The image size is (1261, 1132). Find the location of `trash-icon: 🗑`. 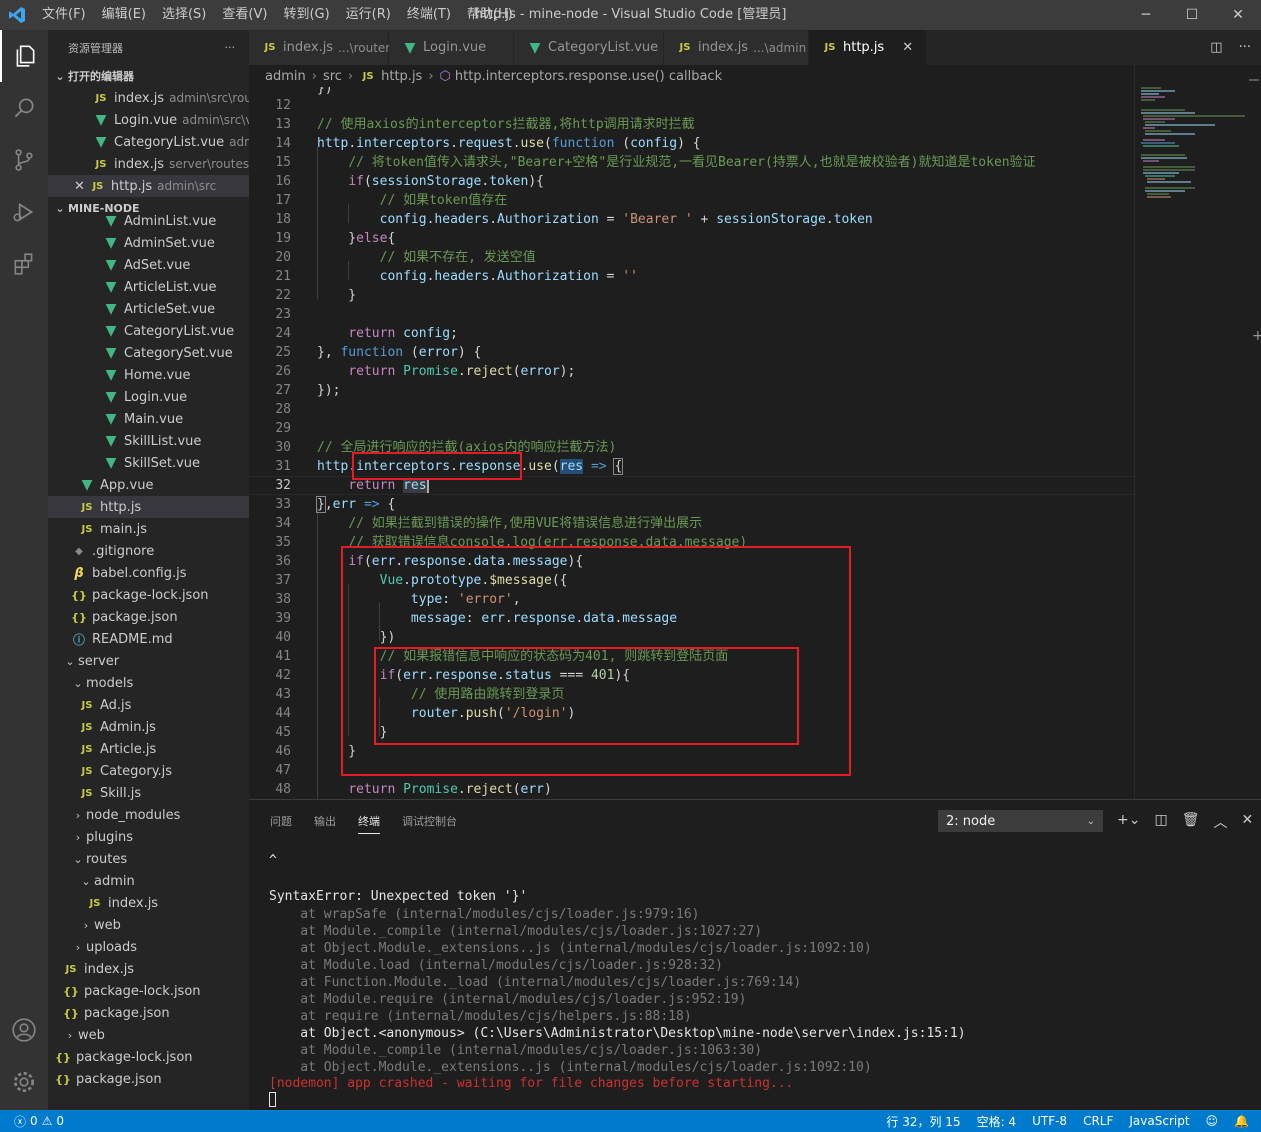

trash-icon: 🗑 is located at coordinates (1191, 822).